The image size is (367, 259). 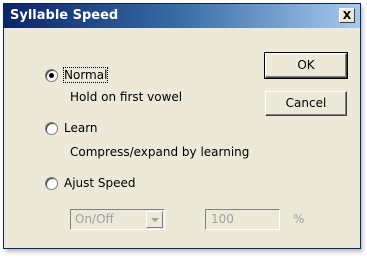 I want to click on speed-mode-select: On/Off, so click(x=117, y=219).